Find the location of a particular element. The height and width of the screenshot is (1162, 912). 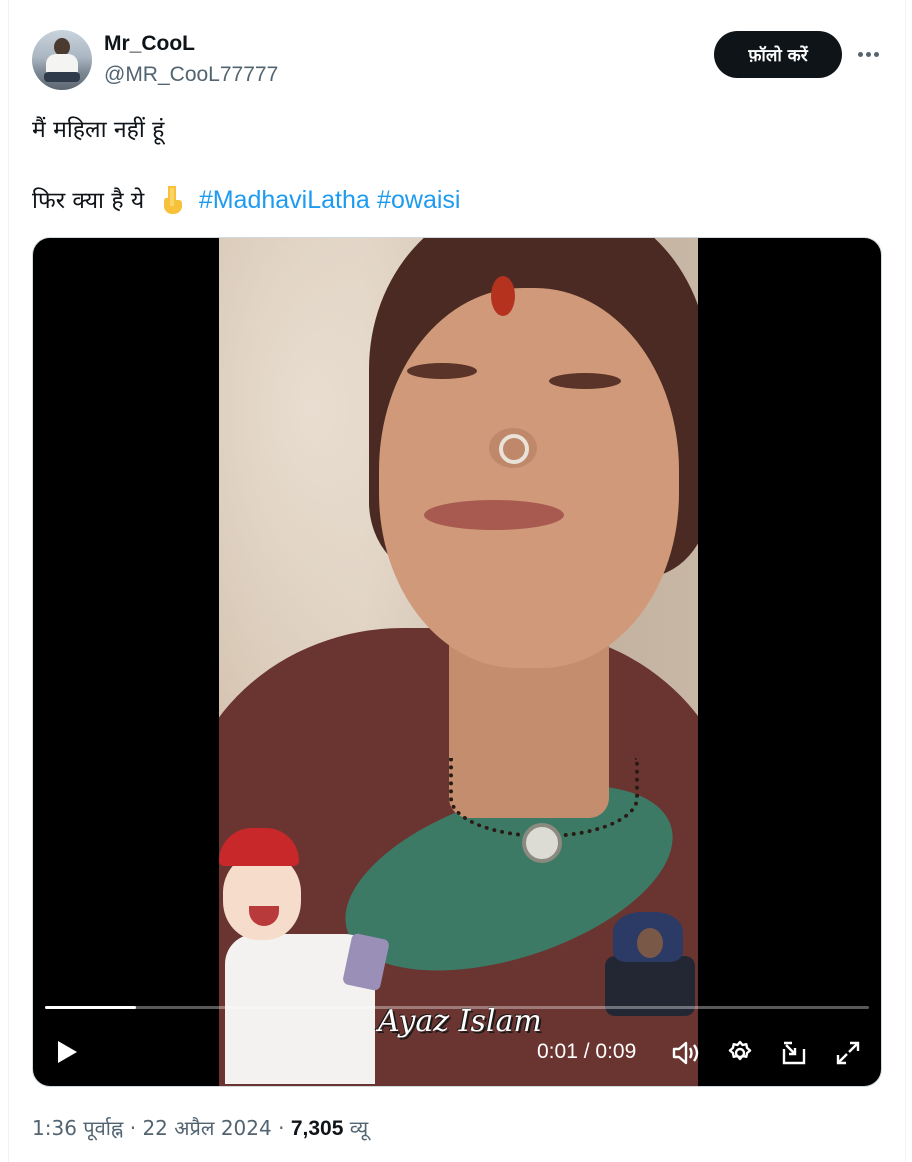

avatar is located at coordinates (62, 60).